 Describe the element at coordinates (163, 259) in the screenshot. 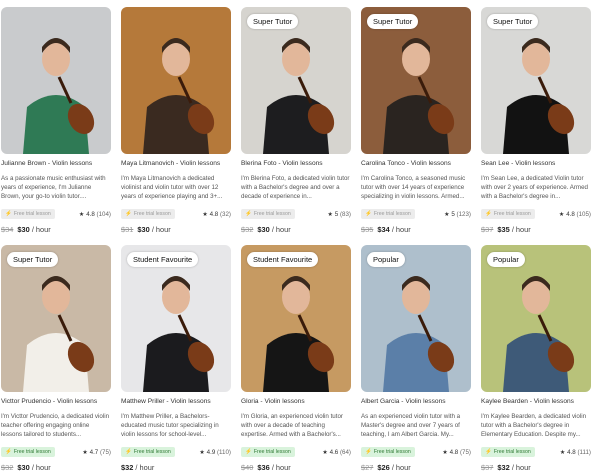

I see `tutor-badge: Student Favourite` at that location.